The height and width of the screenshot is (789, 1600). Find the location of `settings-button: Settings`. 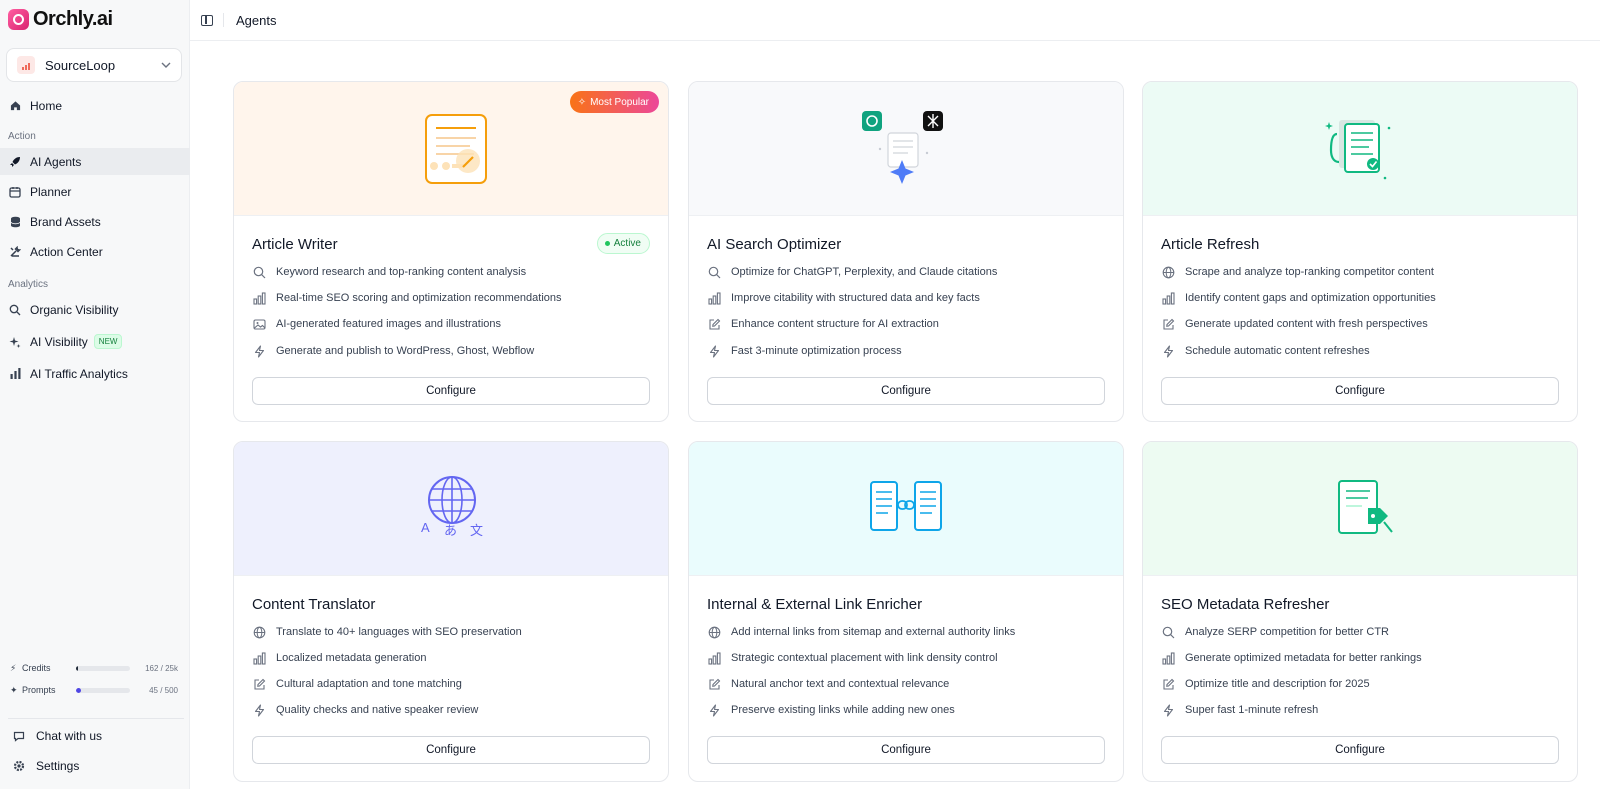

settings-button: Settings is located at coordinates (95, 765).